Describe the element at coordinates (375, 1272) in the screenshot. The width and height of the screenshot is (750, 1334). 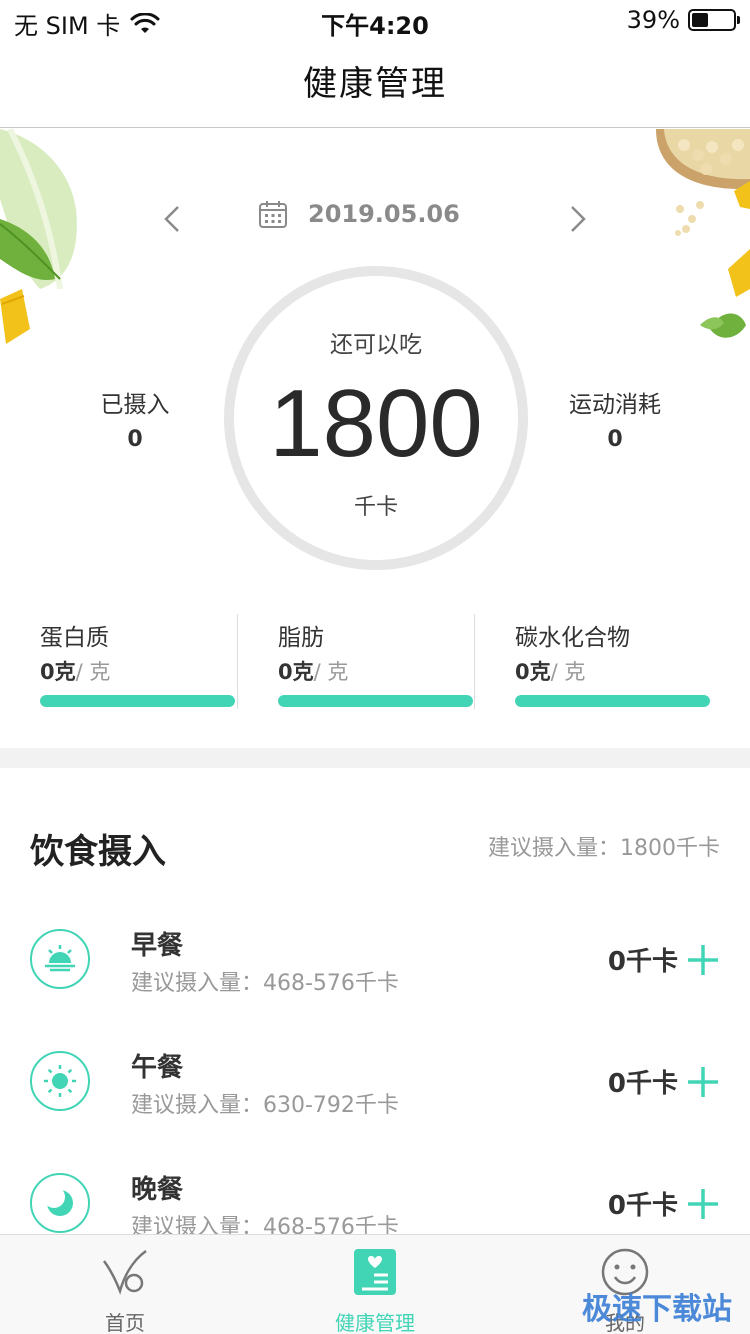
I see `health-icon` at that location.